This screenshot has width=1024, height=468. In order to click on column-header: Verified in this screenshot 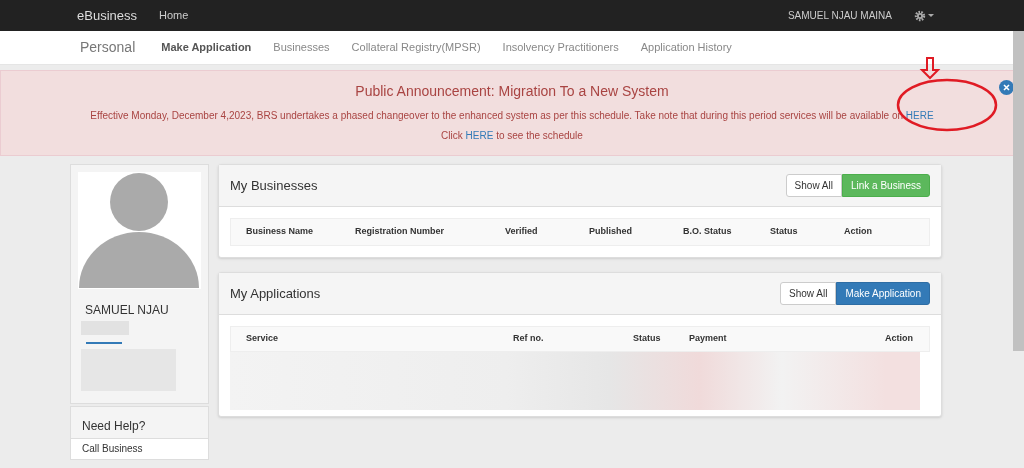, I will do `click(522, 232)`.